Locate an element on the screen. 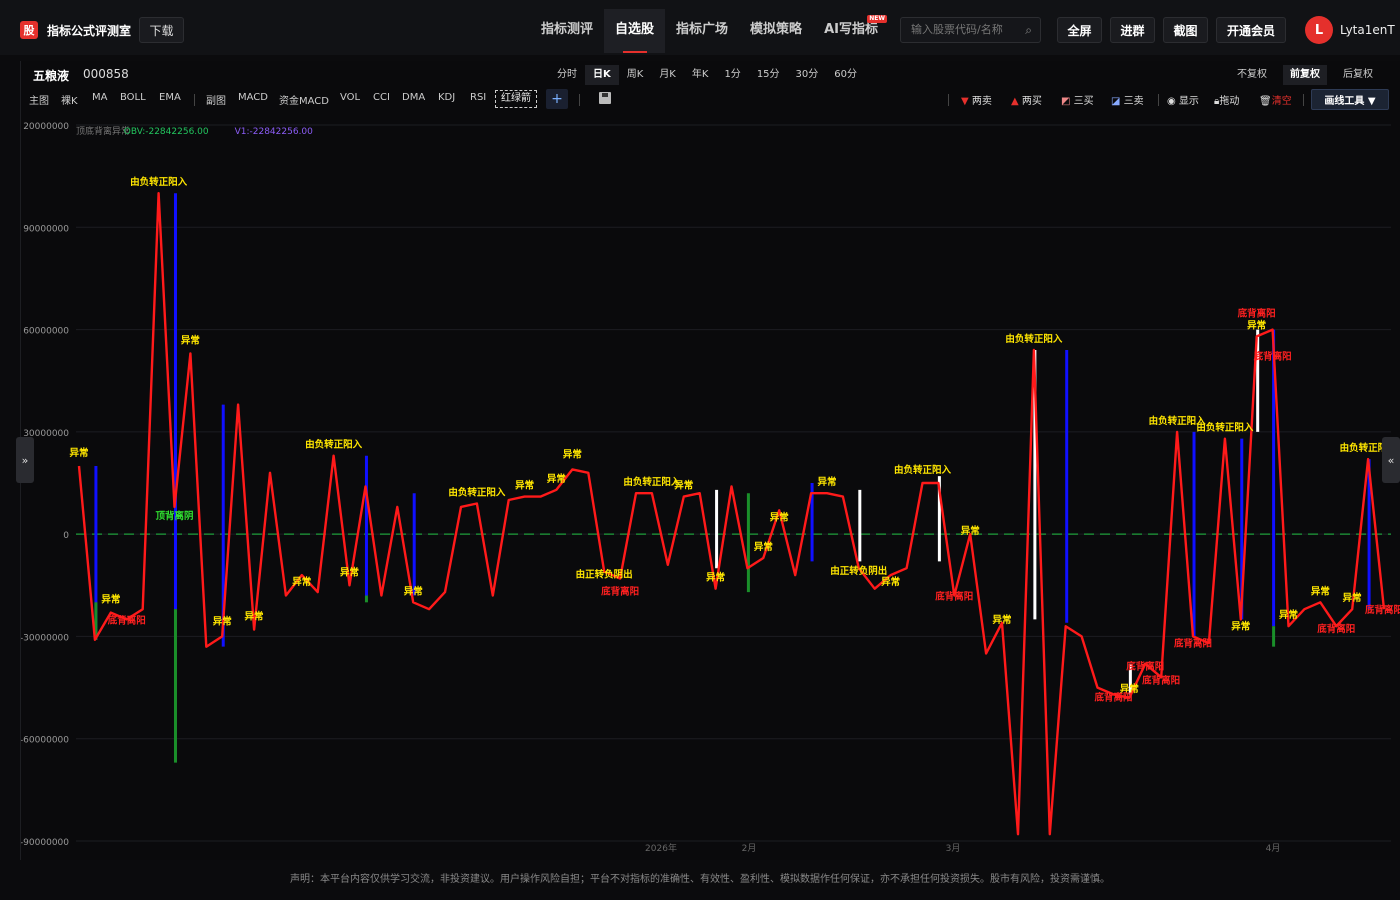 The height and width of the screenshot is (900, 1400). tab-period-30m: 30分 is located at coordinates (807, 75).